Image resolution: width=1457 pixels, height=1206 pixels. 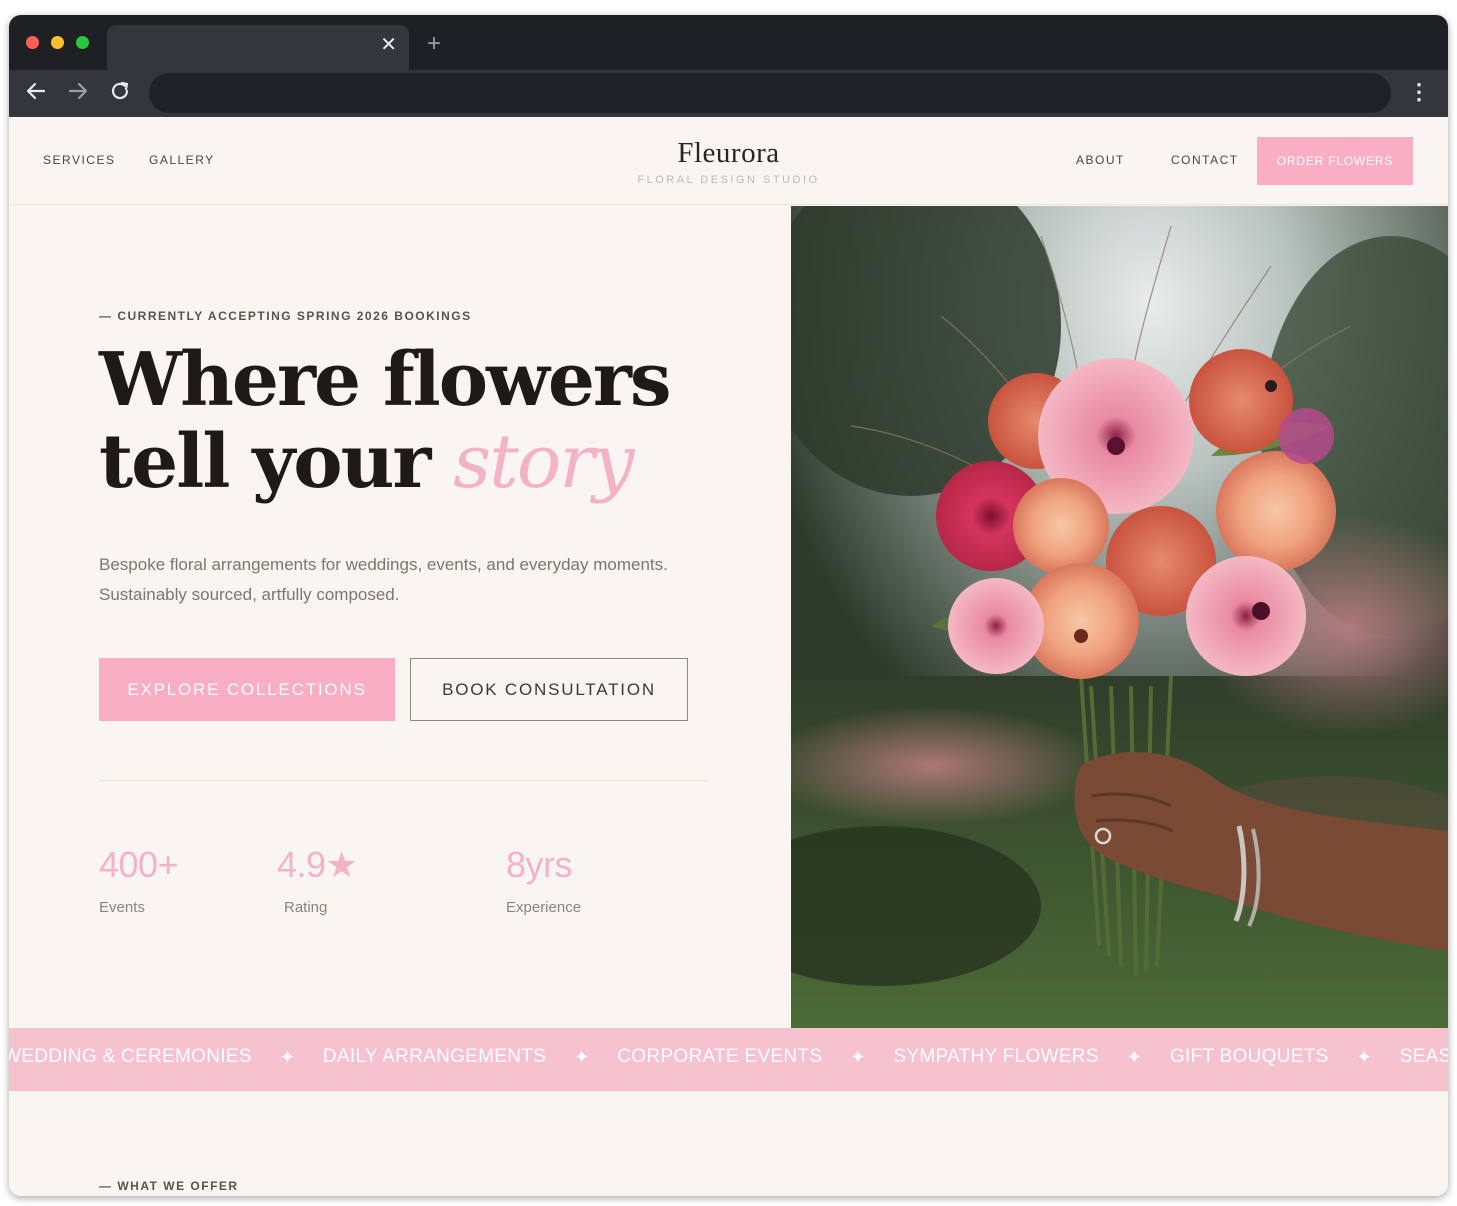 I want to click on stat-experience: 8yrs Experience, so click(x=544, y=880).